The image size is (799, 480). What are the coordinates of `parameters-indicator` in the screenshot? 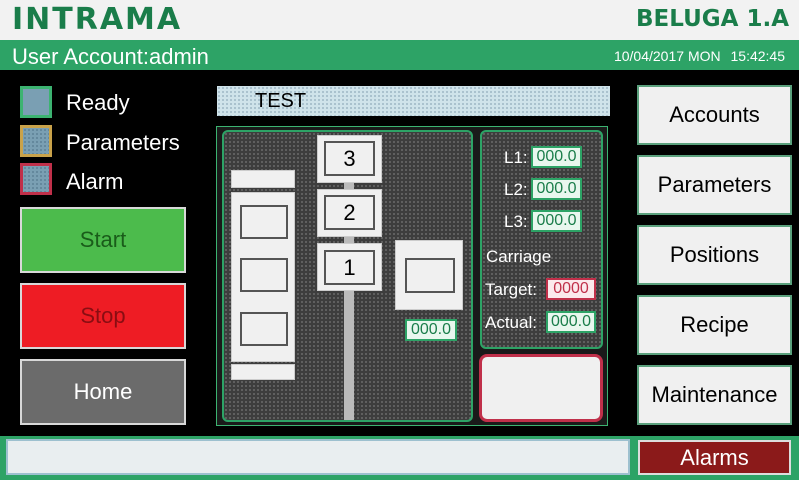 It's located at (36, 141).